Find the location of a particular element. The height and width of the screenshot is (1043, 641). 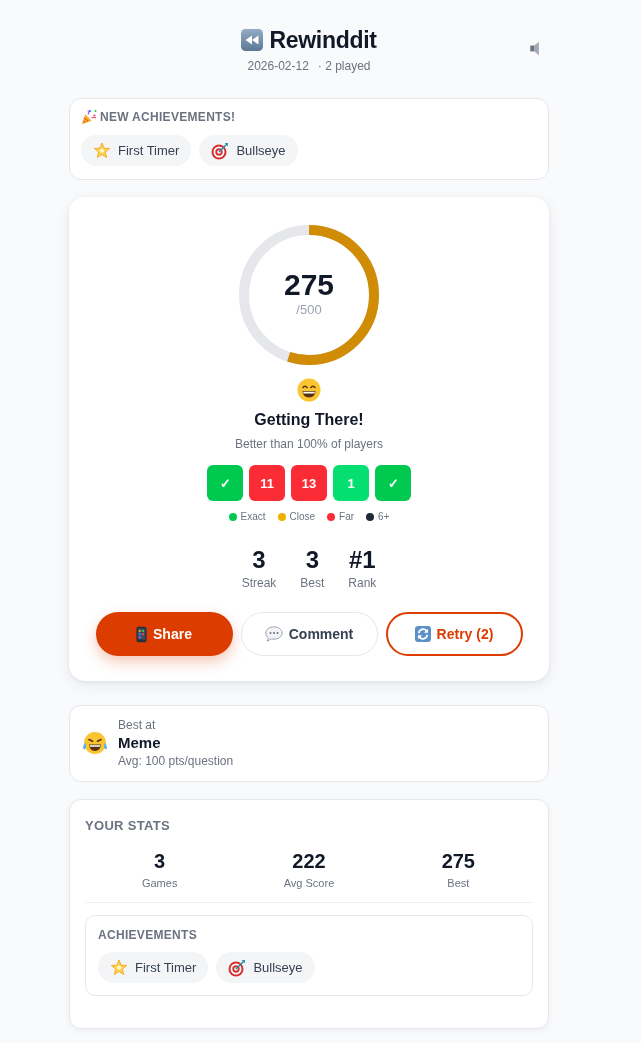

best-average: Avg: 100 pts/question is located at coordinates (176, 761).